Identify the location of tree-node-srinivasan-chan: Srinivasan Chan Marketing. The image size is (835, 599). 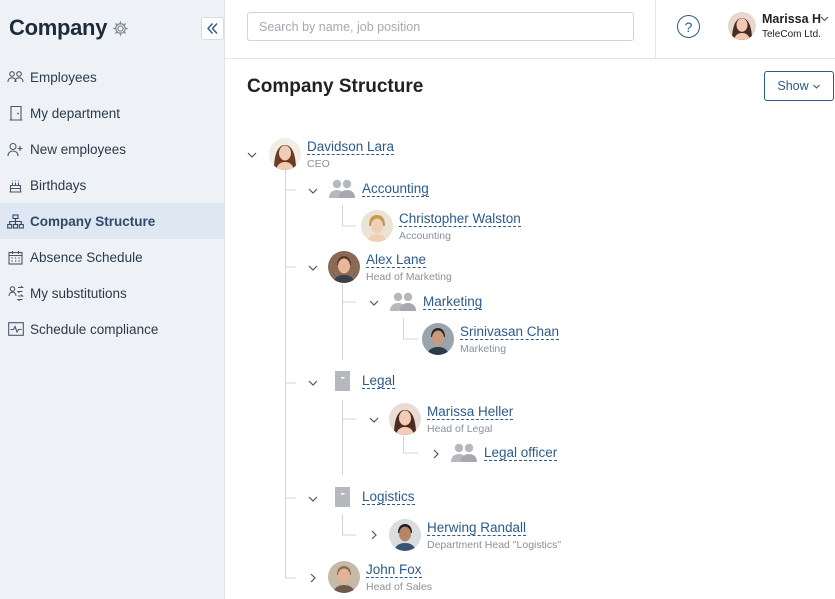
(491, 339).